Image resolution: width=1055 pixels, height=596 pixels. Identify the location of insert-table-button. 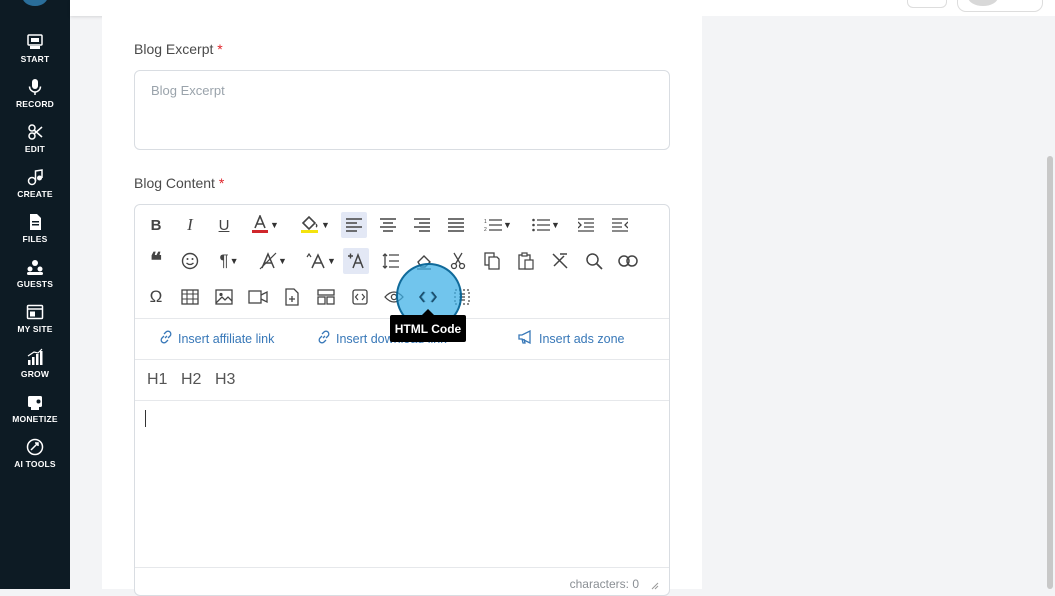
(190, 297).